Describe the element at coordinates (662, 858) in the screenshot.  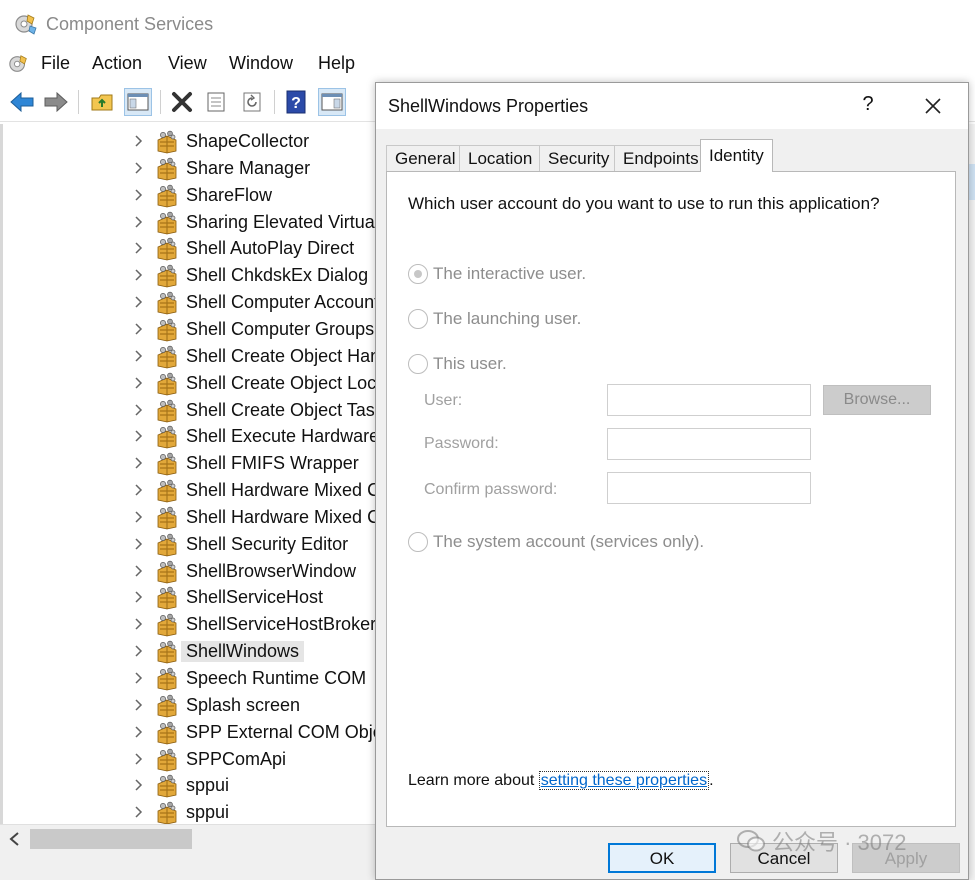
I see `ok-button: OK` at that location.